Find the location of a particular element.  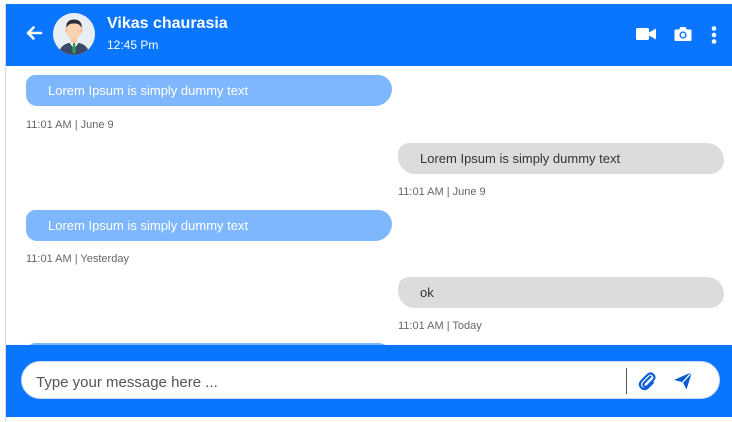

camera-icon is located at coordinates (683, 36).